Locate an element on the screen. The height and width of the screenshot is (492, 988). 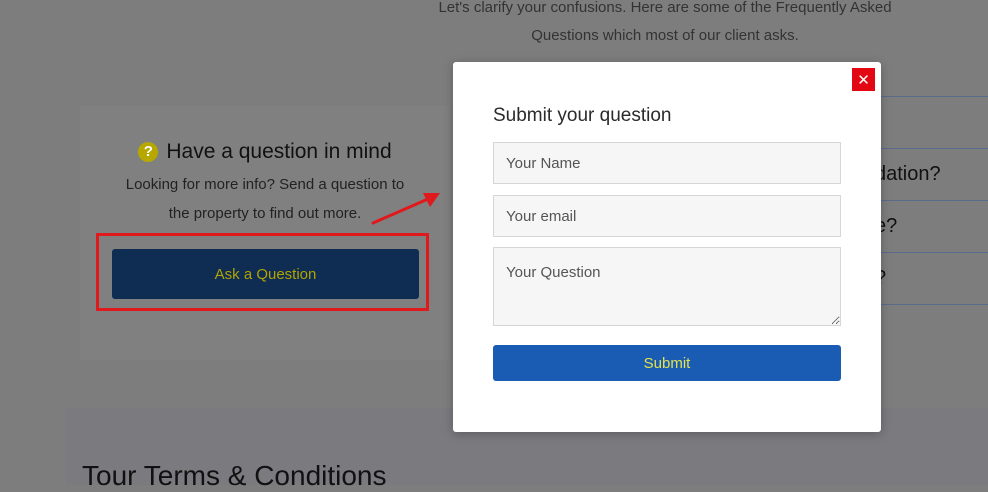
close-icon: ✕ is located at coordinates (863, 79).